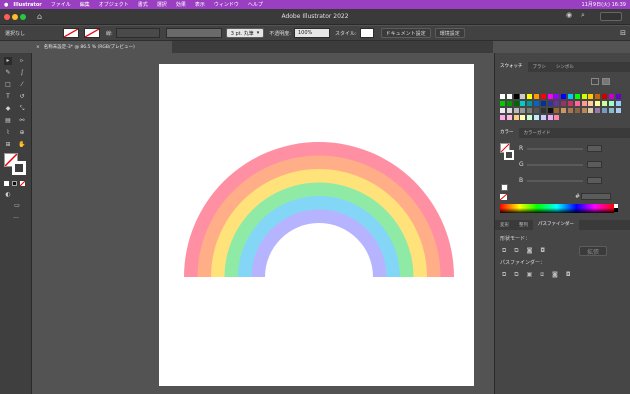 The width and height of the screenshot is (630, 394). What do you see at coordinates (539, 67) in the screenshot?
I see `tab-brushes: ブラシ` at bounding box center [539, 67].